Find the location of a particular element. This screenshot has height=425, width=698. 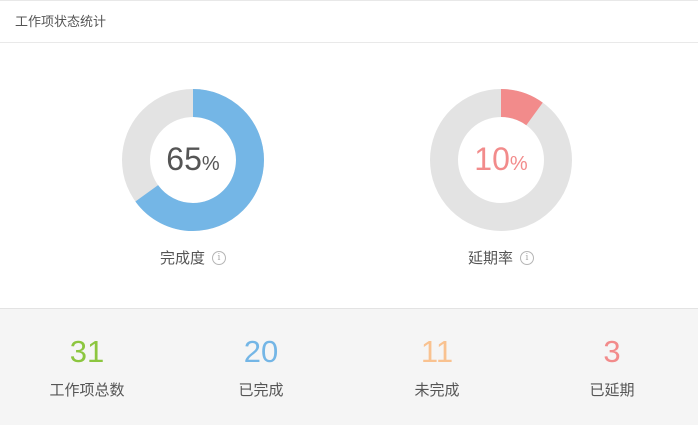

stat-label: 已延期 is located at coordinates (612, 390).